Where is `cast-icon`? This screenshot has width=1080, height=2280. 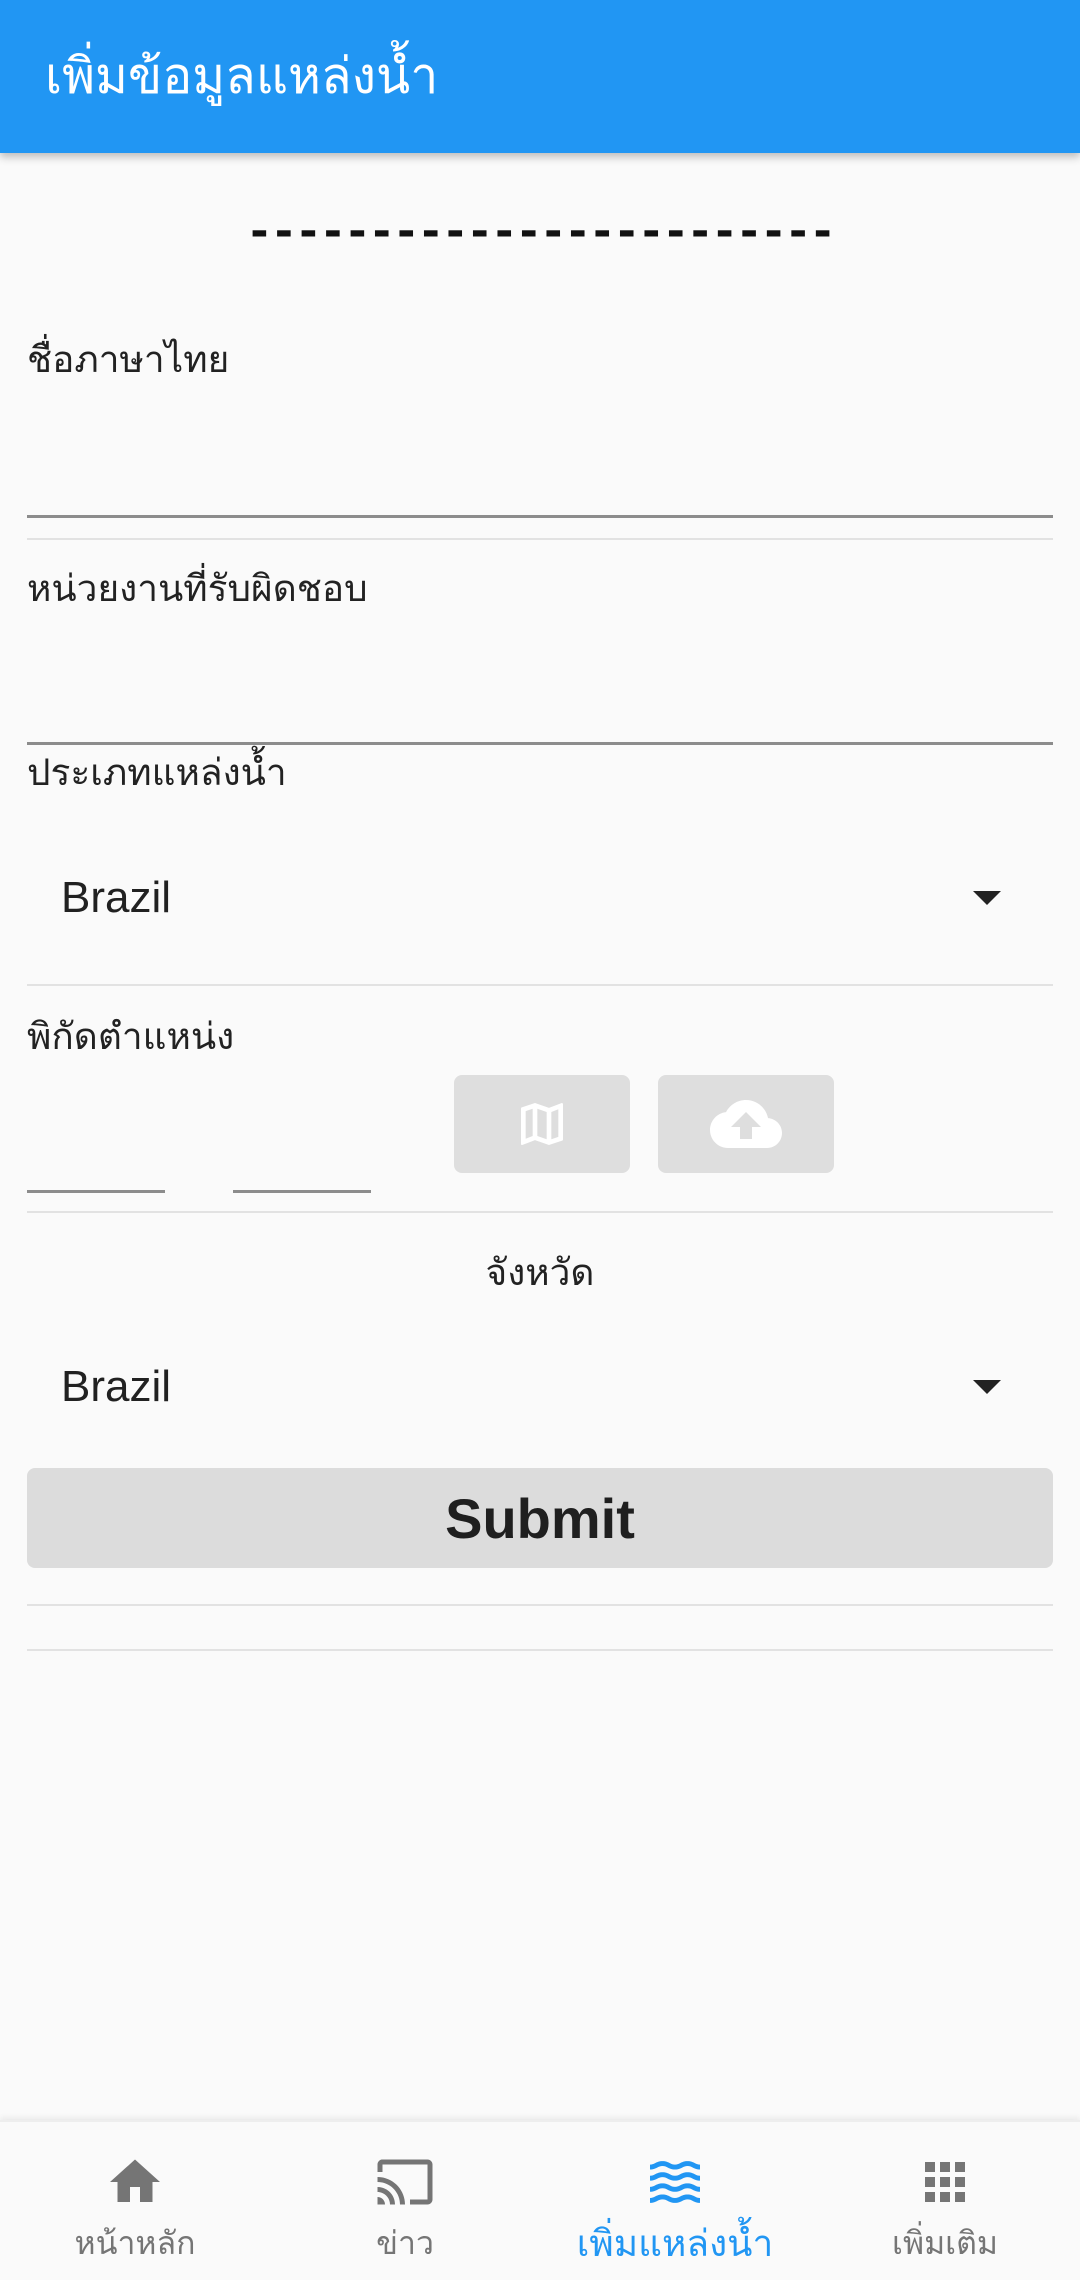 cast-icon is located at coordinates (405, 2182).